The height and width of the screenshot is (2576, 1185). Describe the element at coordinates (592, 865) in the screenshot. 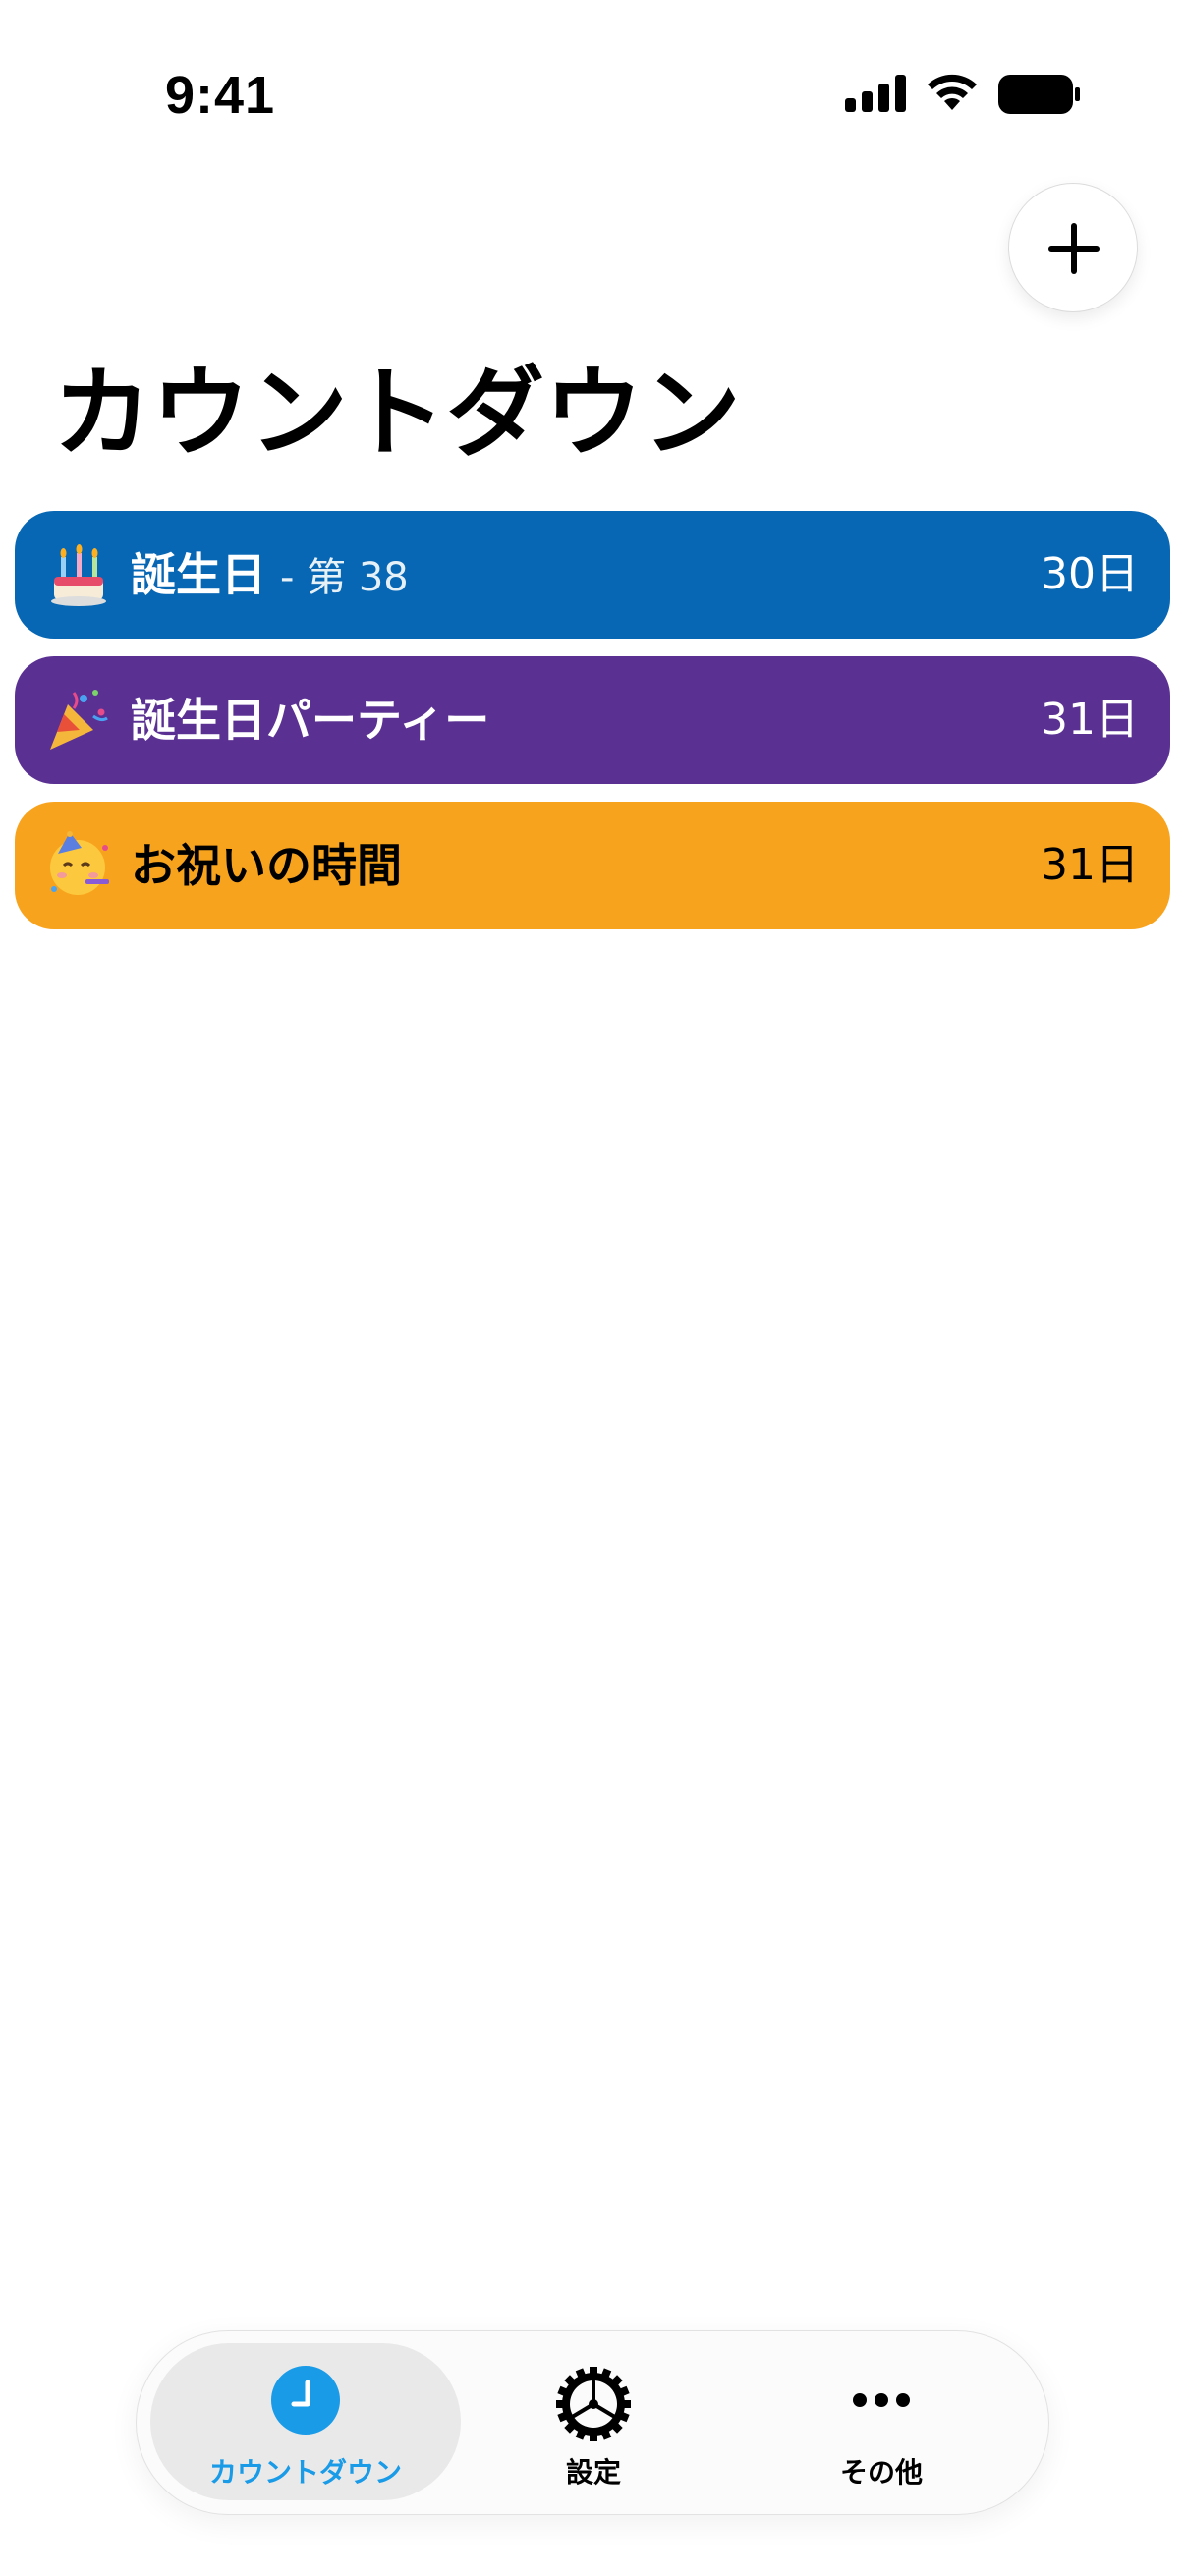

I see `countdown-row-celebration: お祝いの時間 31日` at that location.